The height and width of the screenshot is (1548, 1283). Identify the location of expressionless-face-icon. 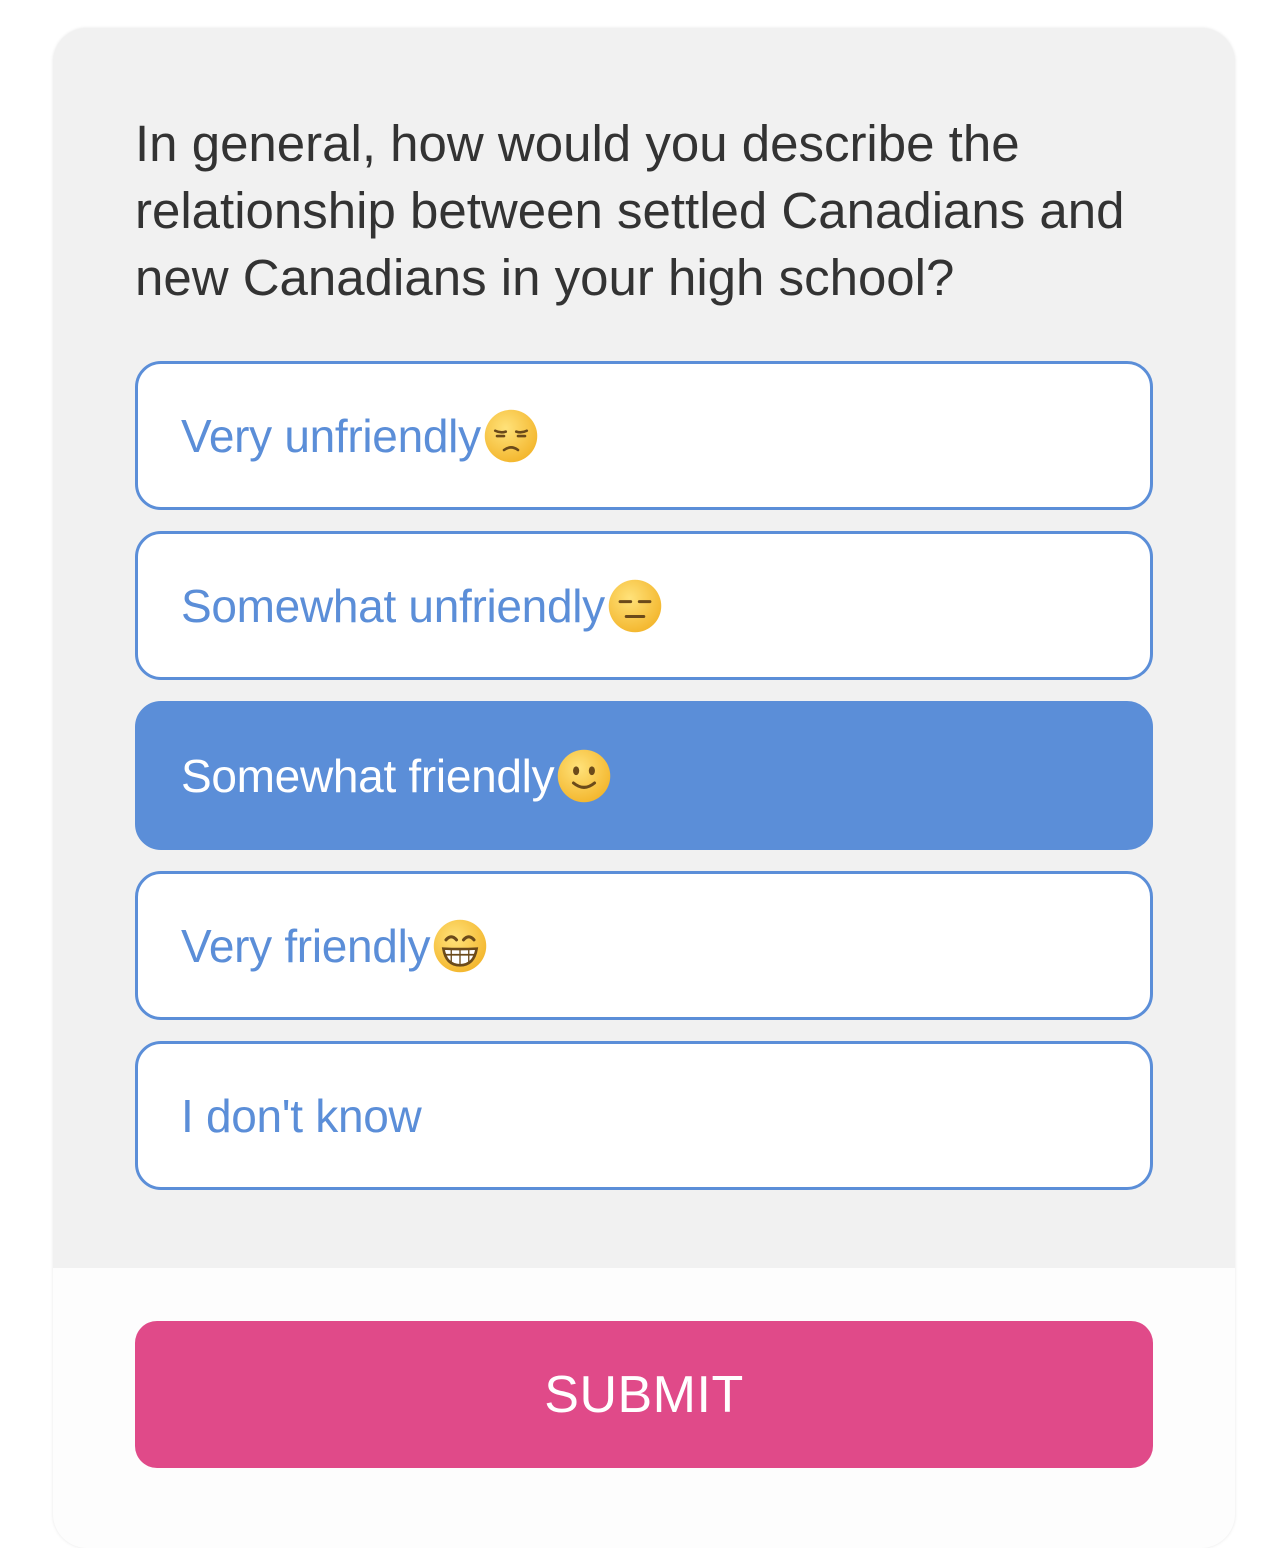
(635, 605).